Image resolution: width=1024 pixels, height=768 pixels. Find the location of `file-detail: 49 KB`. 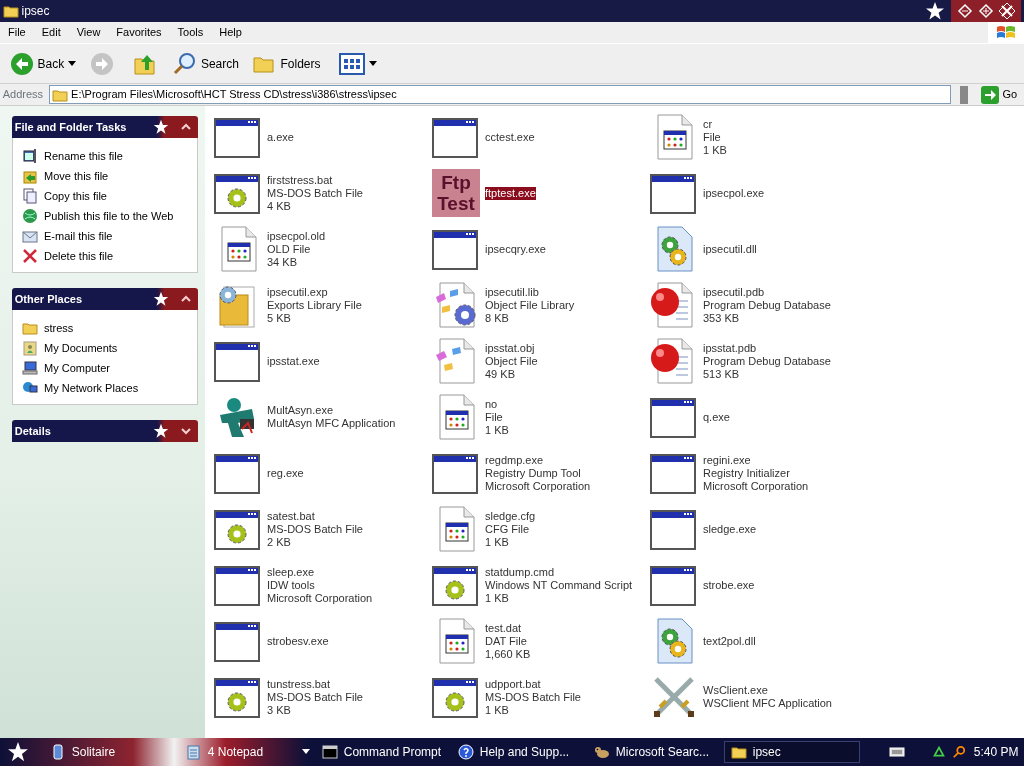

file-detail: 49 KB is located at coordinates (500, 374).